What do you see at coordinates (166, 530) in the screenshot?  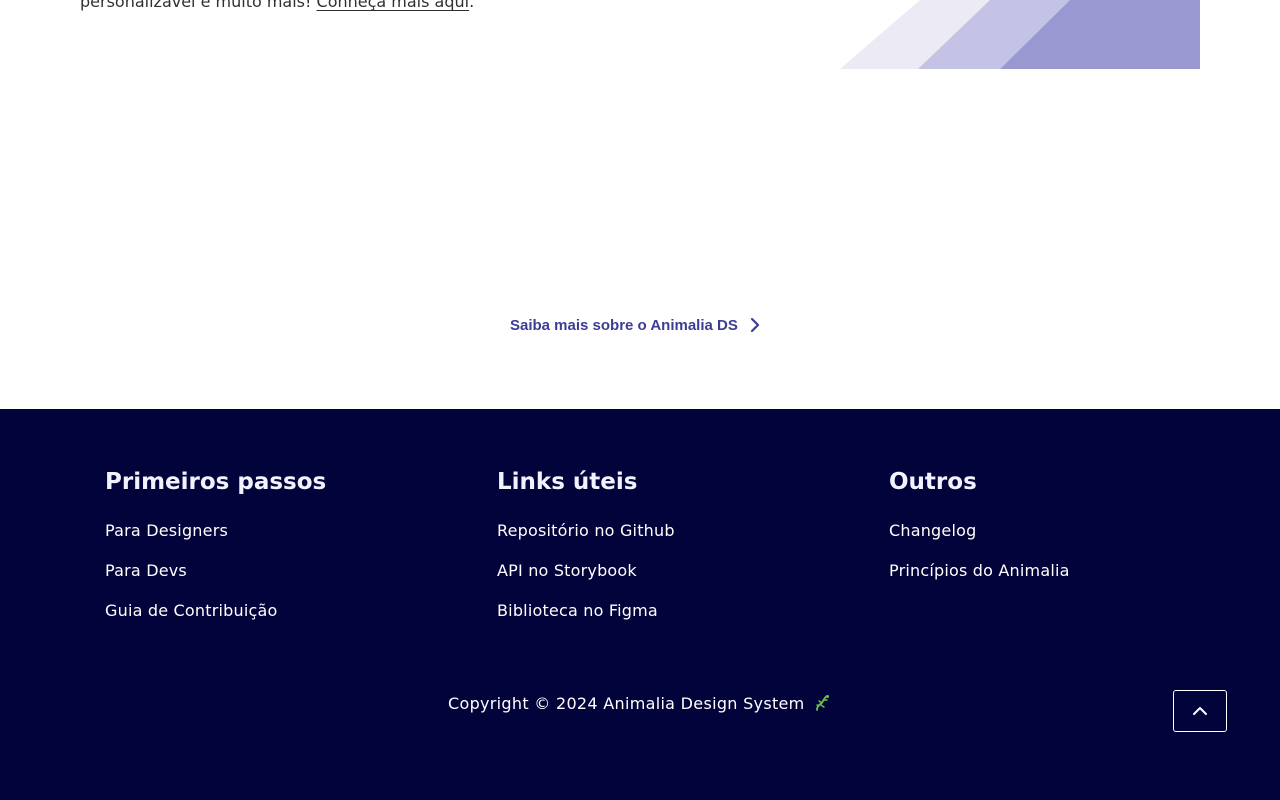 I see `footer-link-para-designers: Para Designers` at bounding box center [166, 530].